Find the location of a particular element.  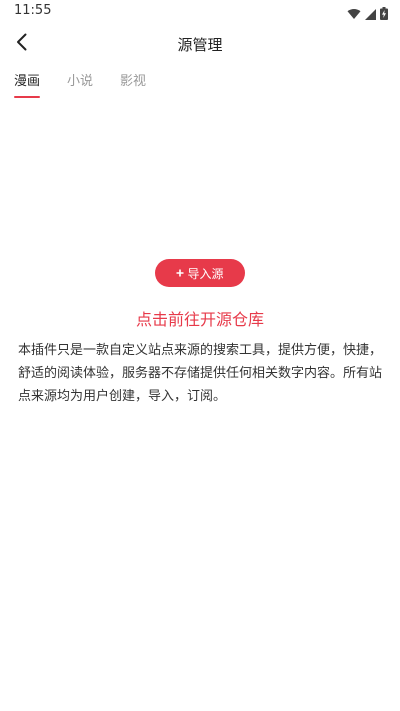

page-title: 源管理 is located at coordinates (200, 45).